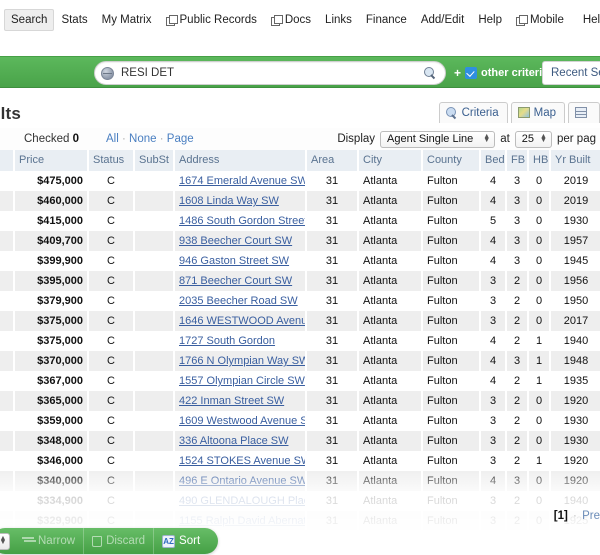 This screenshot has width=600, height=555. What do you see at coordinates (438, 139) in the screenshot?
I see `display-format-select: Agent Single Line ▲ ▼` at bounding box center [438, 139].